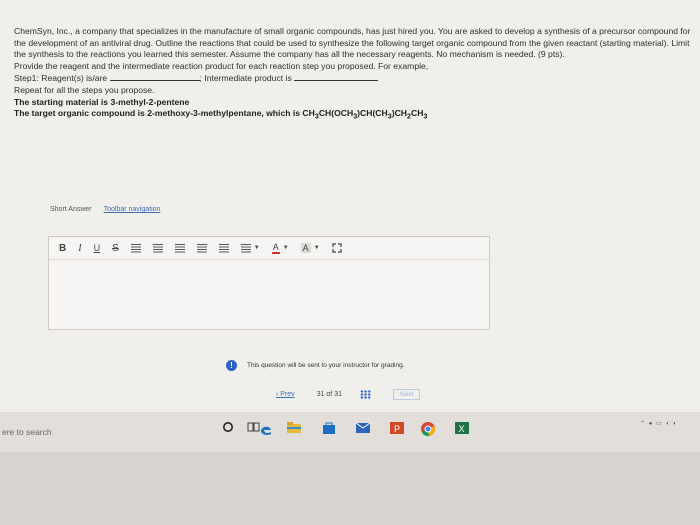 This screenshot has height=525, width=700. I want to click on align-left-button, so click(135, 248).